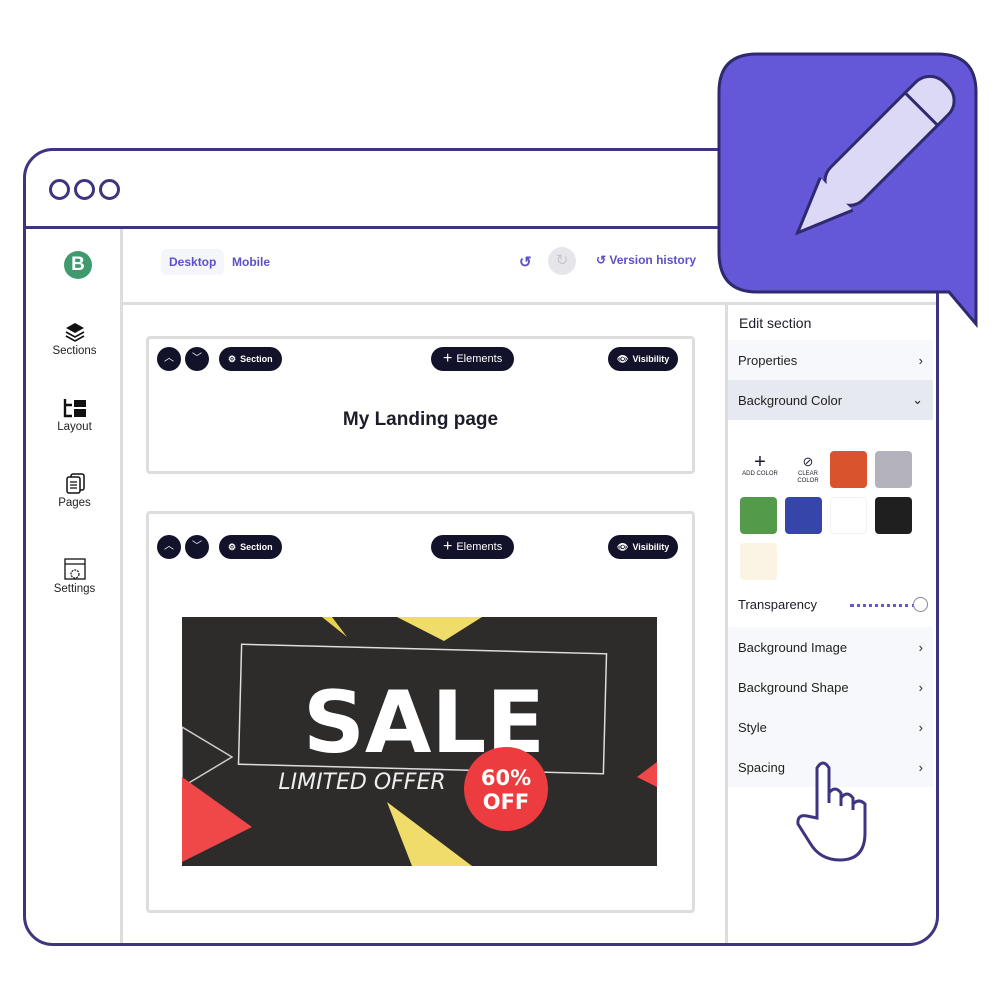 This screenshot has height=1000, width=1000. I want to click on style-row: Style ›, so click(830, 727).